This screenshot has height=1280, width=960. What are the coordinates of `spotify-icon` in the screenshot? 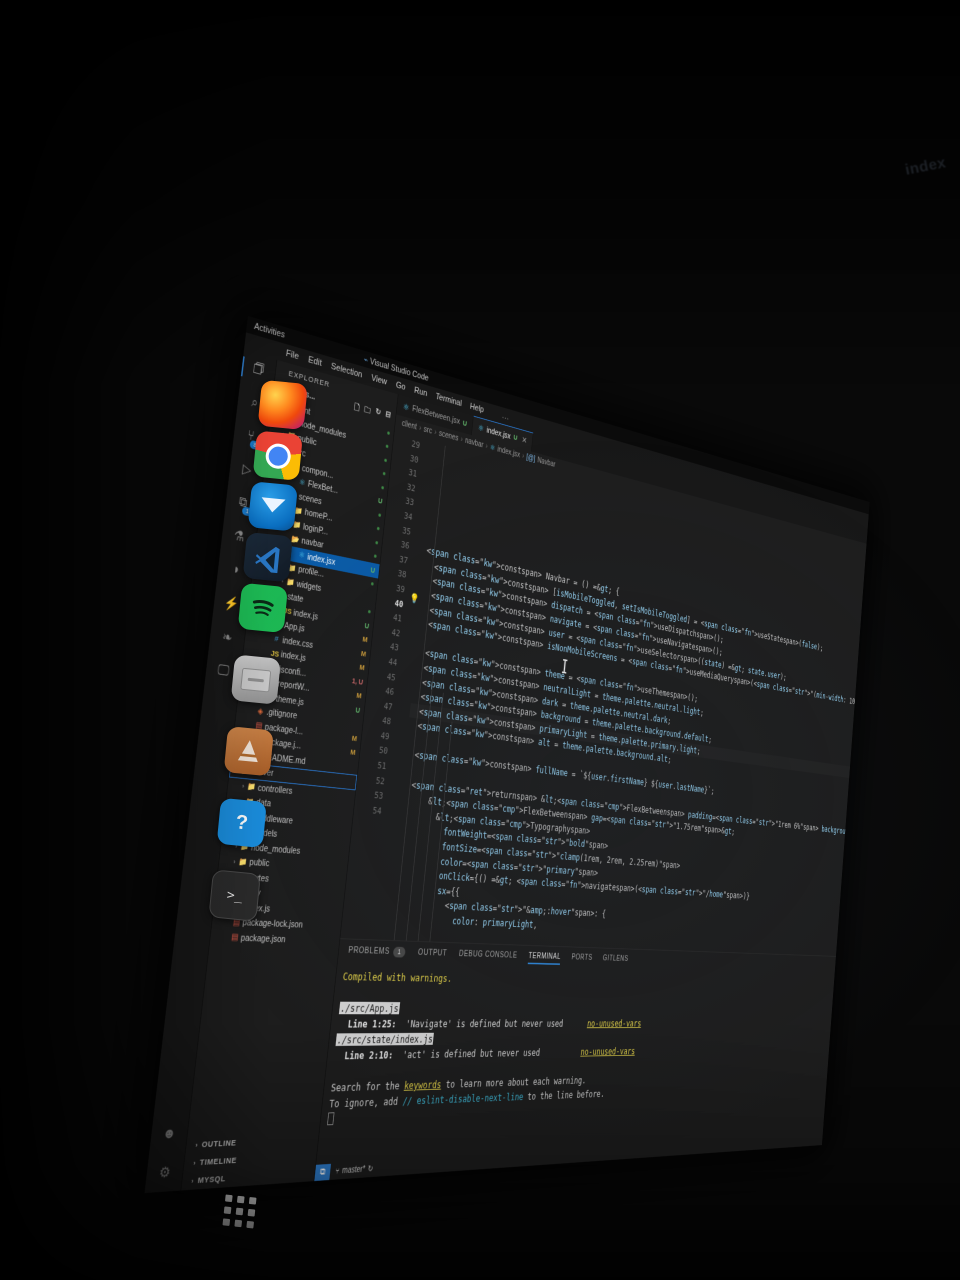 It's located at (262, 608).